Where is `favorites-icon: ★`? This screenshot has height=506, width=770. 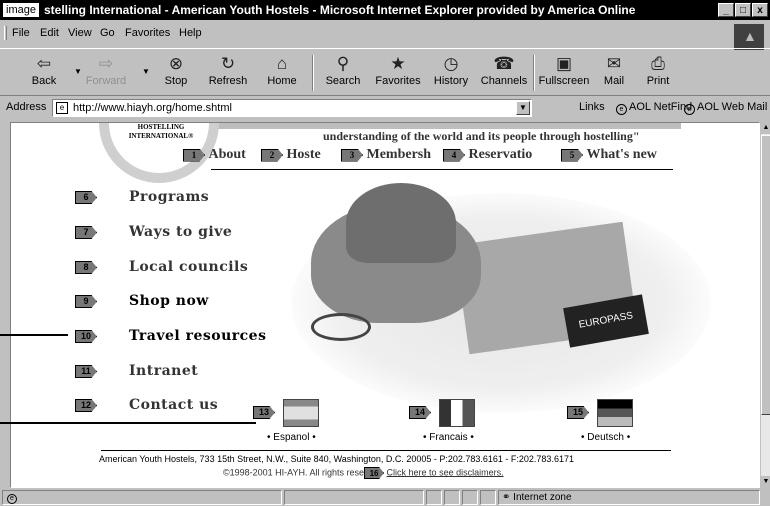 favorites-icon: ★ is located at coordinates (398, 63).